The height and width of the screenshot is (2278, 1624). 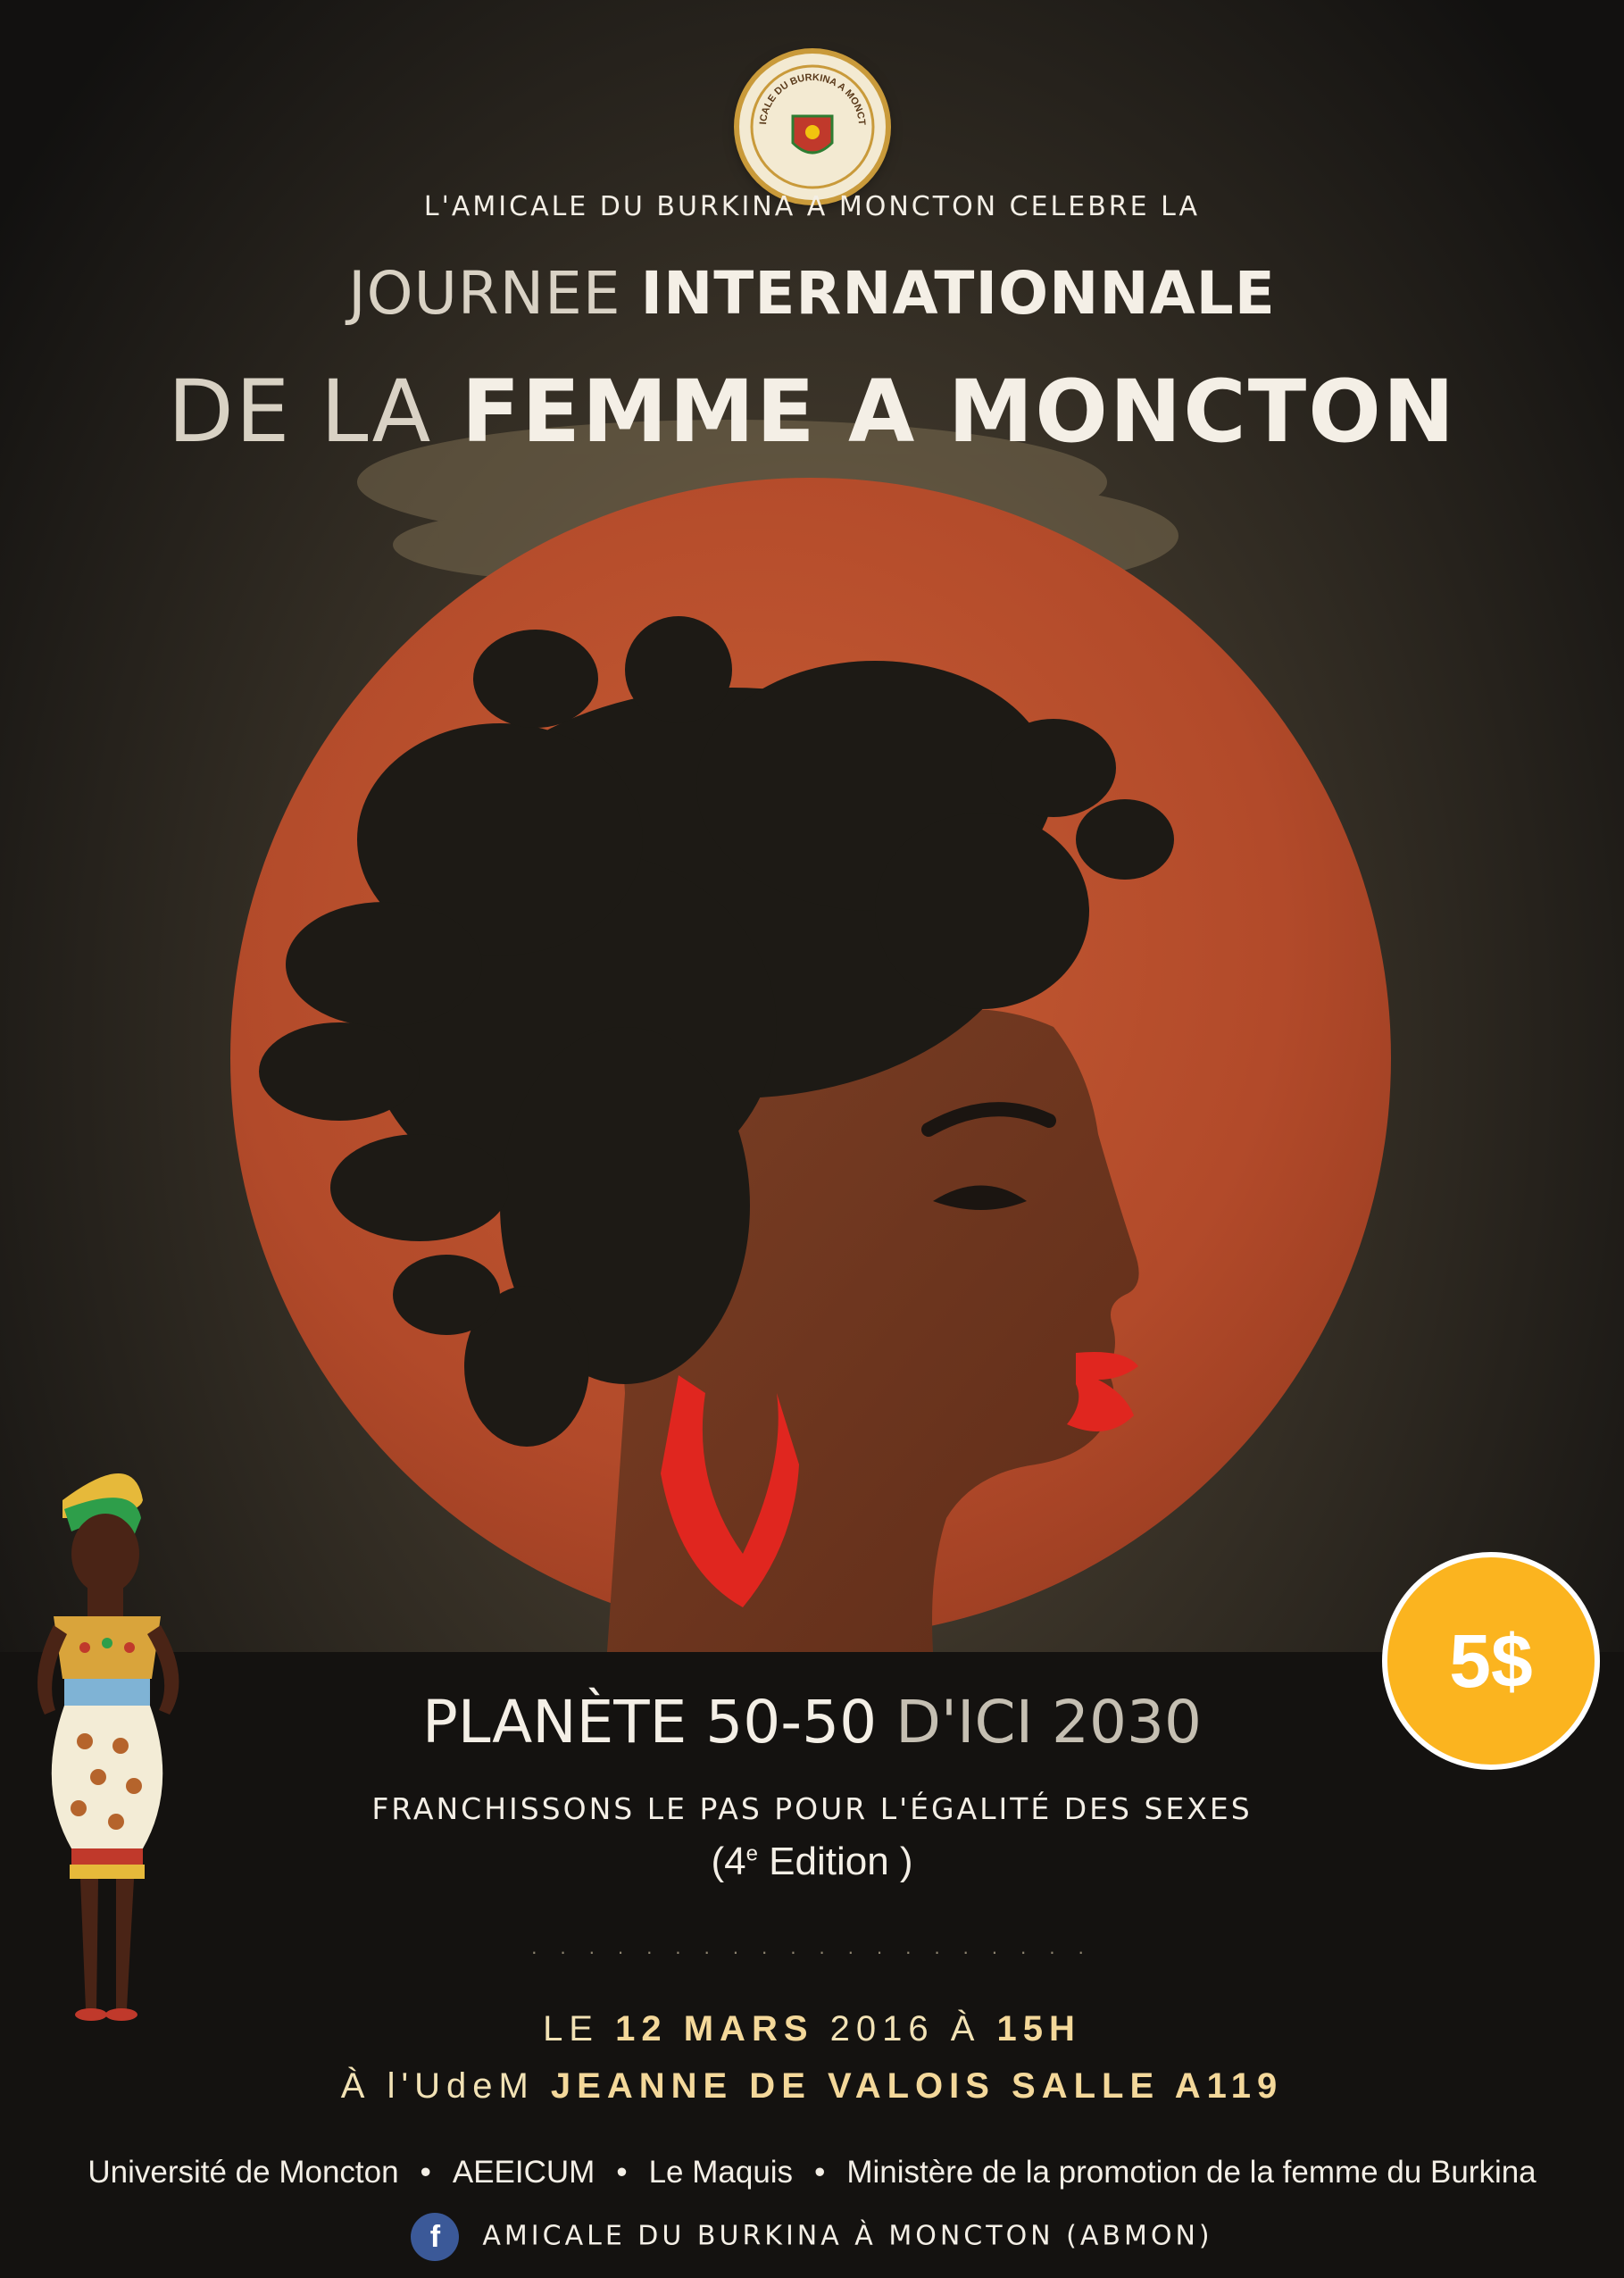 What do you see at coordinates (835, 1861) in the screenshot?
I see `edition-suffix: Edition )` at bounding box center [835, 1861].